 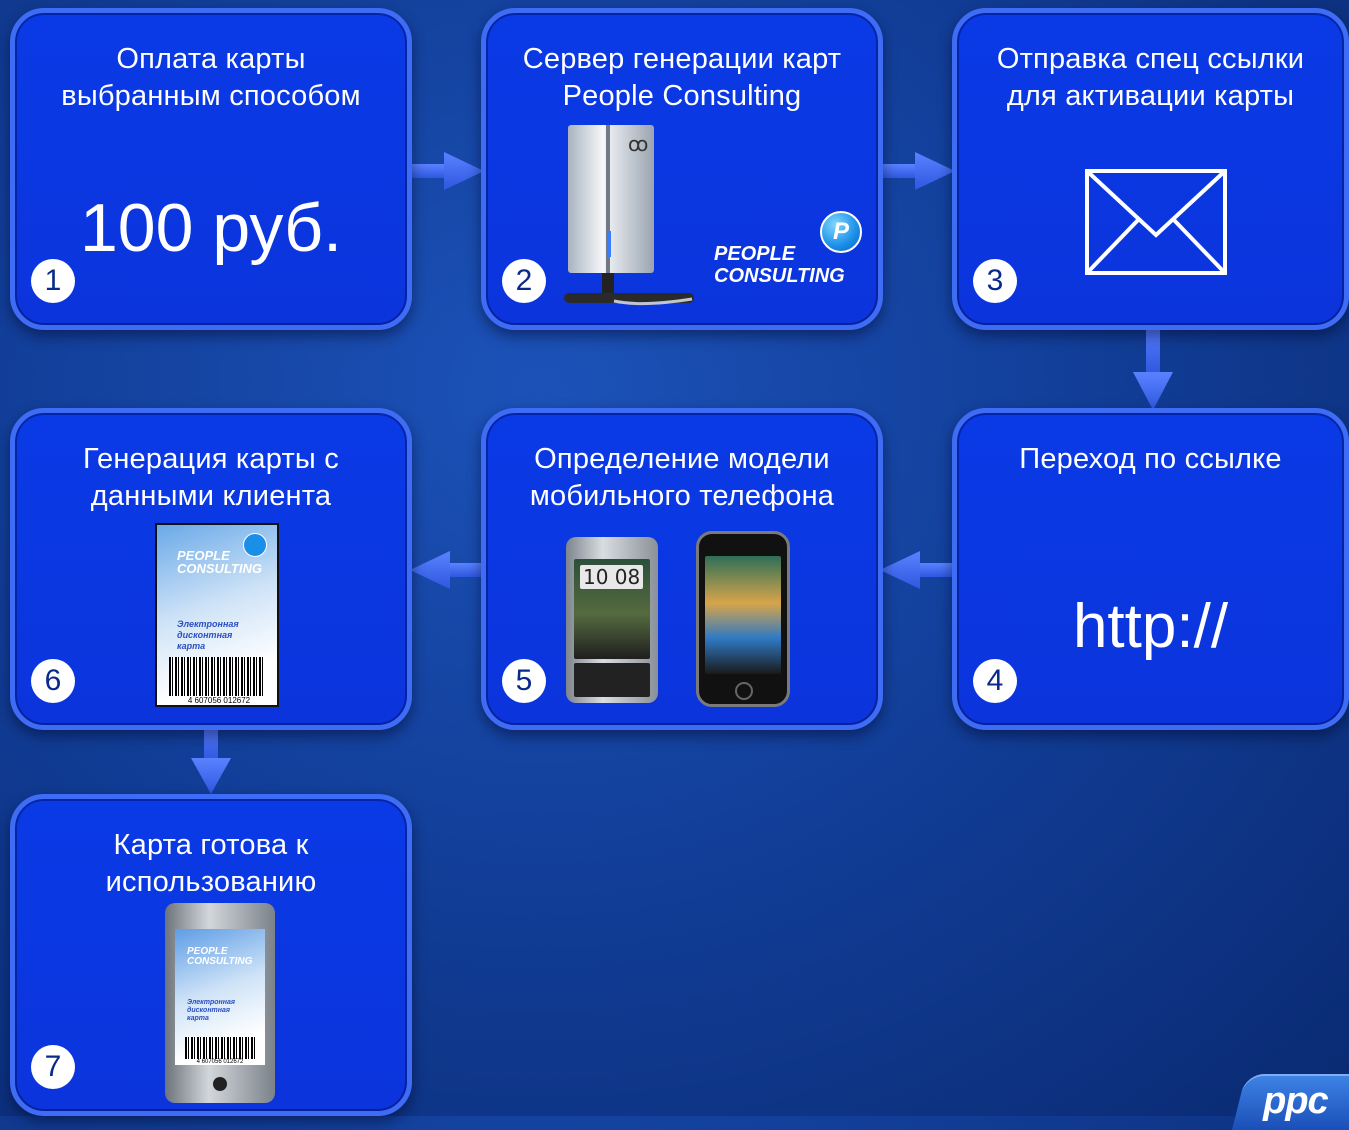 I want to click on people-consulting-logo: PEOPLE CONSULTING, so click(x=779, y=265).